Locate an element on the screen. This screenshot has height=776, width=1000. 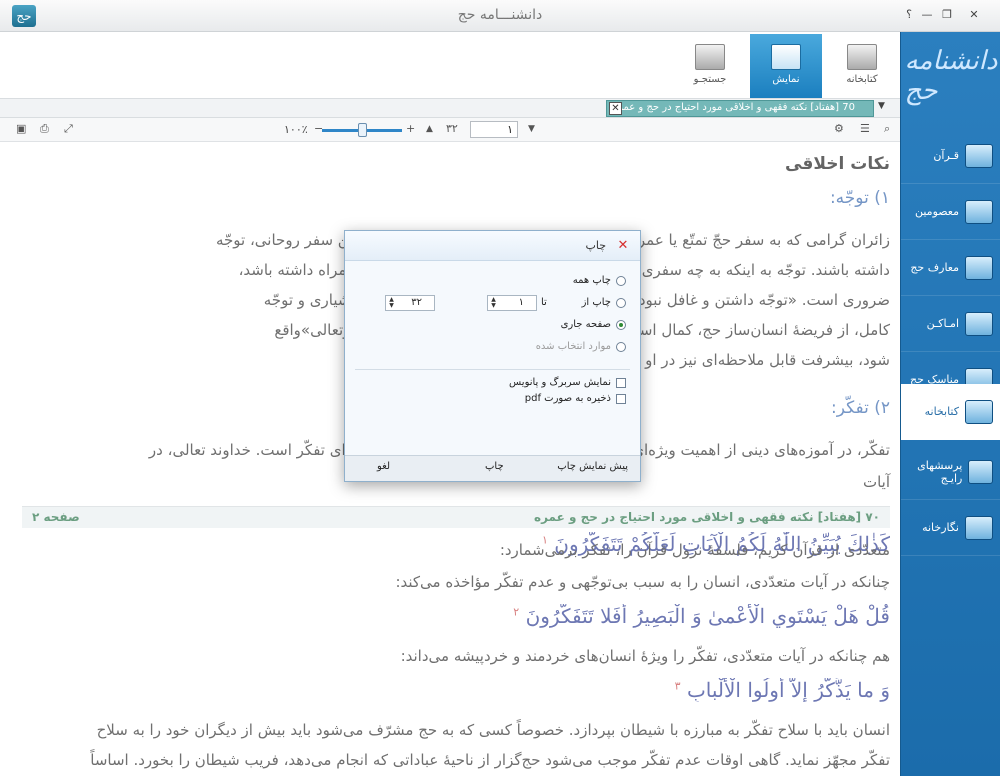
sidebar-item-gallery: نگارخانه is located at coordinates (950, 528).